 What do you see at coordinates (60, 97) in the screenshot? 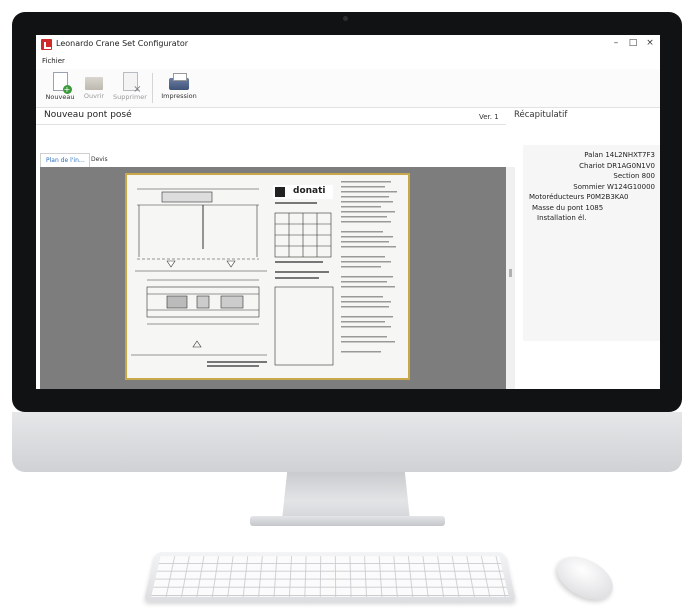
I see `new-button-label: Nouveau` at bounding box center [60, 97].